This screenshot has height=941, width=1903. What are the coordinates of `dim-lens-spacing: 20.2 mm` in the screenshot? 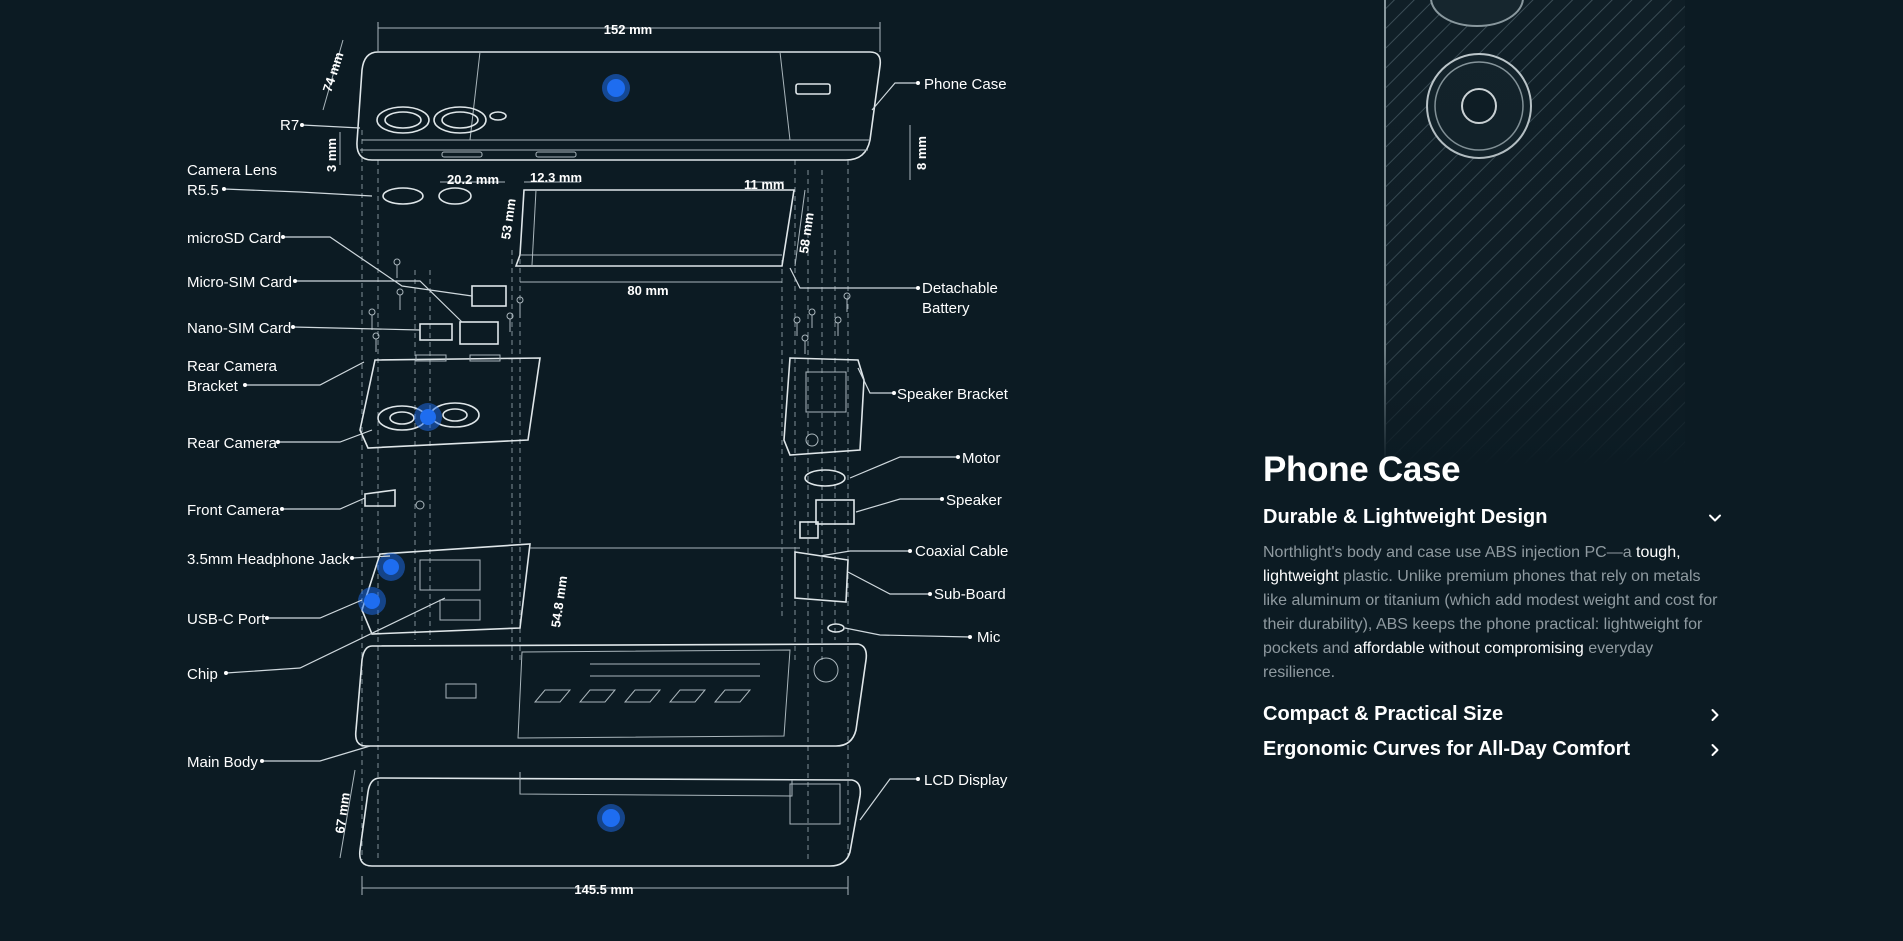 It's located at (473, 179).